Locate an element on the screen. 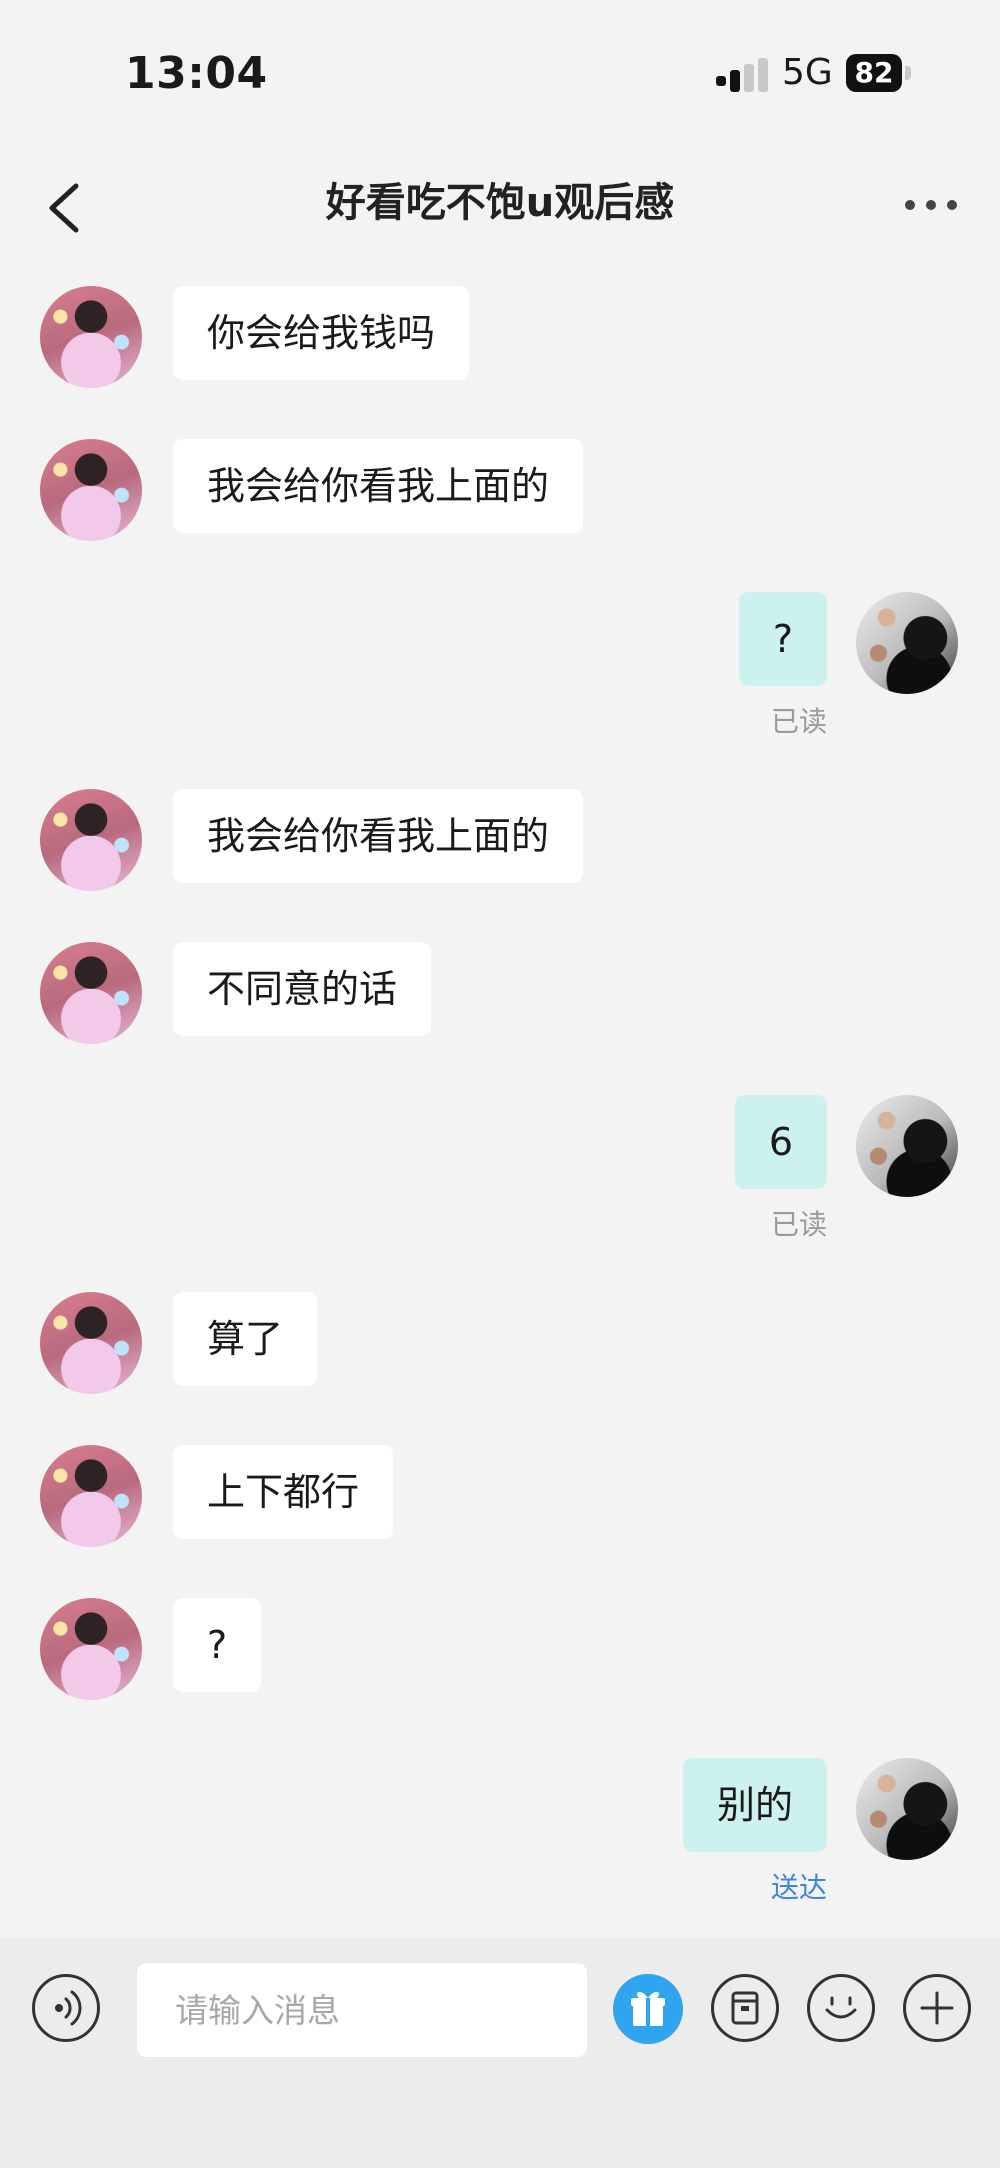  battery-tip is located at coordinates (908, 73).